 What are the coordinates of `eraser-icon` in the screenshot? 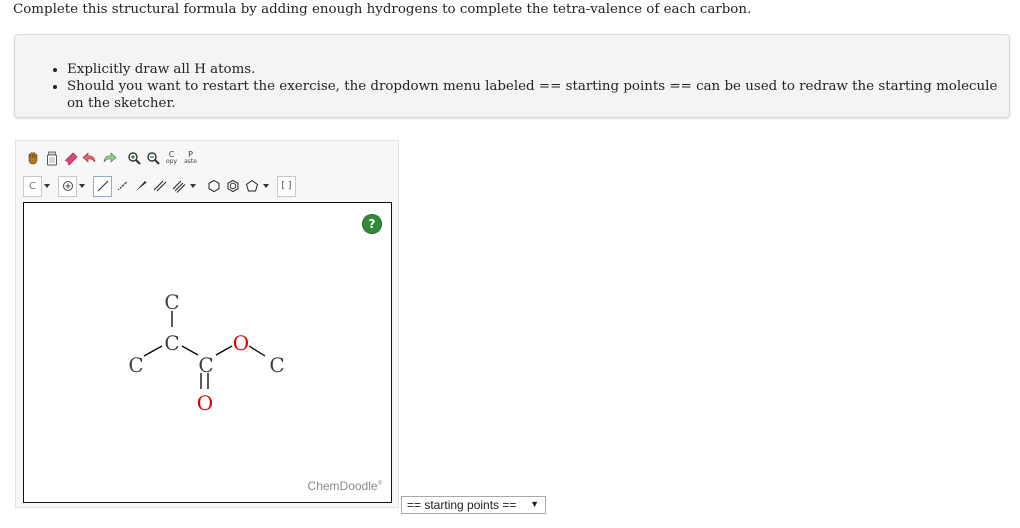 It's located at (70, 158).